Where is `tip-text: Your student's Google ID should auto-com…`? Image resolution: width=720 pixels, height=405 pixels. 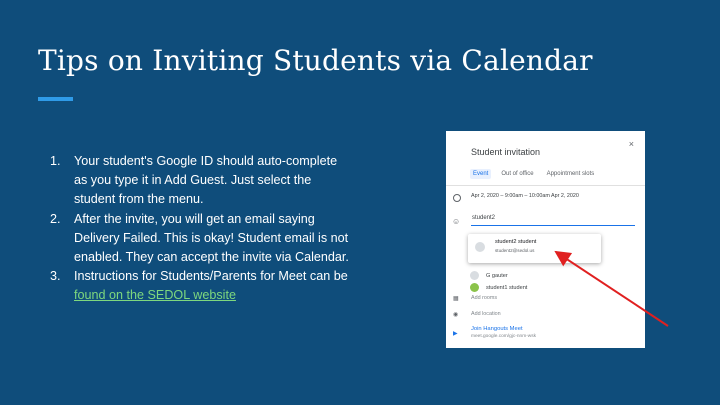 tip-text: Your student's Google ID should auto-com… is located at coordinates (206, 180).